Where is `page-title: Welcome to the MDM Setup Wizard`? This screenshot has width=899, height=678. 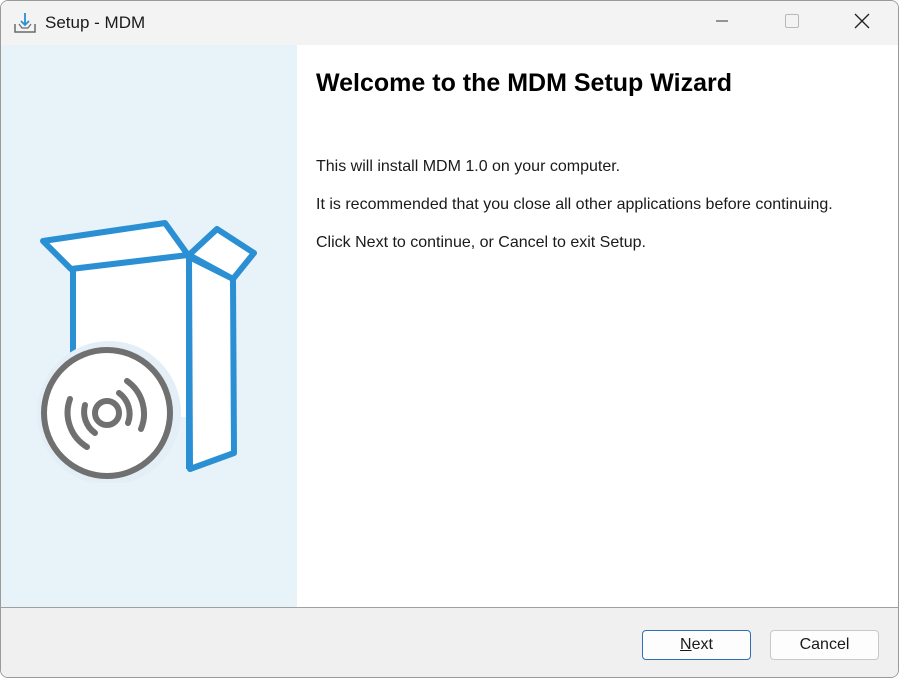
page-title: Welcome to the MDM Setup Wizard is located at coordinates (524, 83).